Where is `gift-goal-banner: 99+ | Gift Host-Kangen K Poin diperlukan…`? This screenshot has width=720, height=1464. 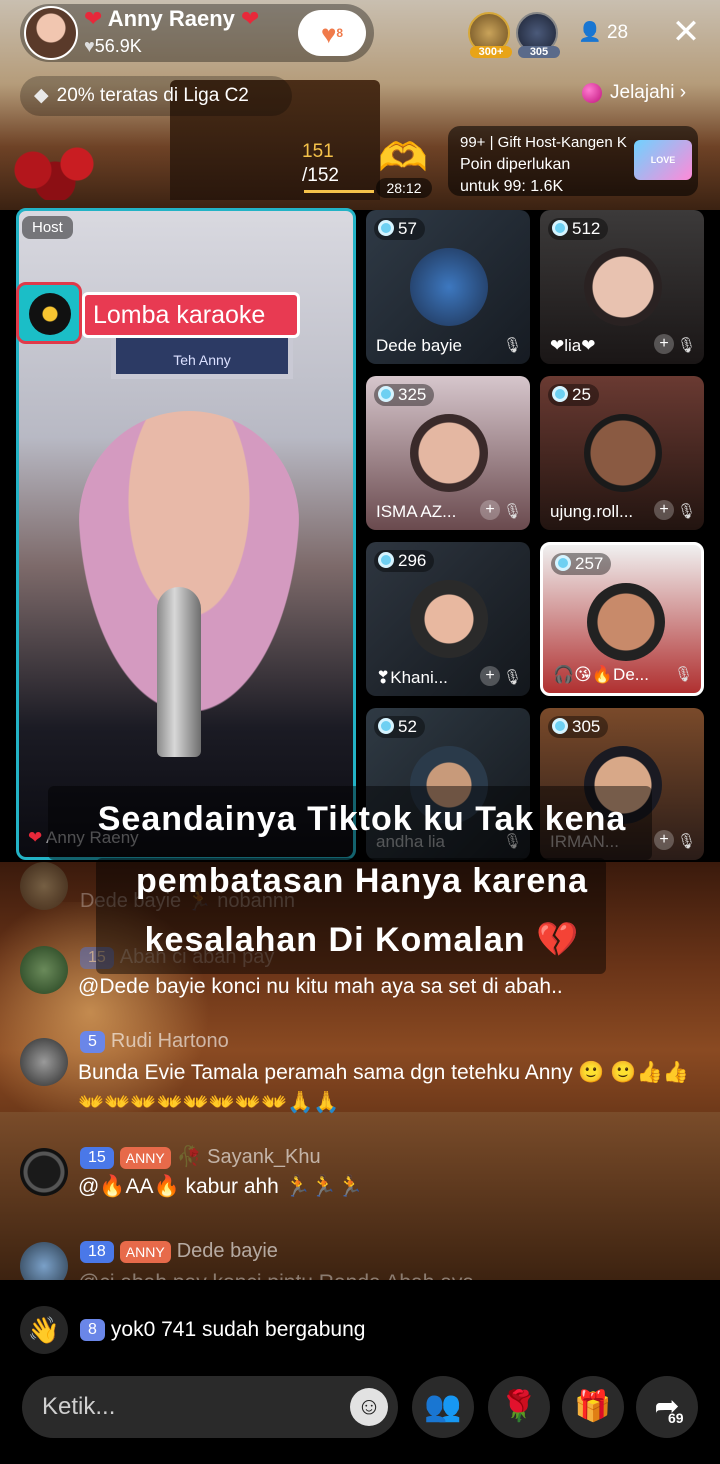 gift-goal-banner: 99+ | Gift Host-Kangen K Poin diperlukan… is located at coordinates (573, 161).